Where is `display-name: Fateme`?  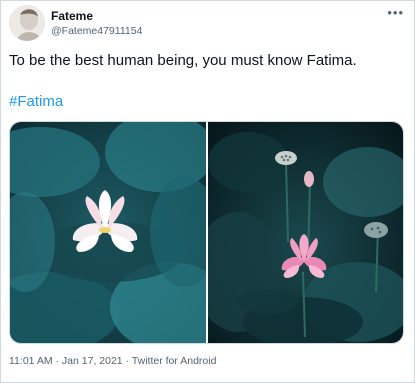 display-name: Fateme is located at coordinates (72, 16).